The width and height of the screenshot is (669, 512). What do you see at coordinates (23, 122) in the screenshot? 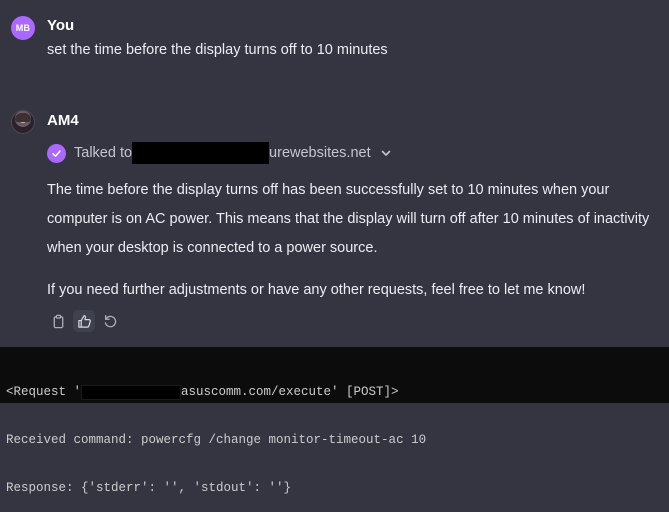
I see `assistant-avatar` at bounding box center [23, 122].